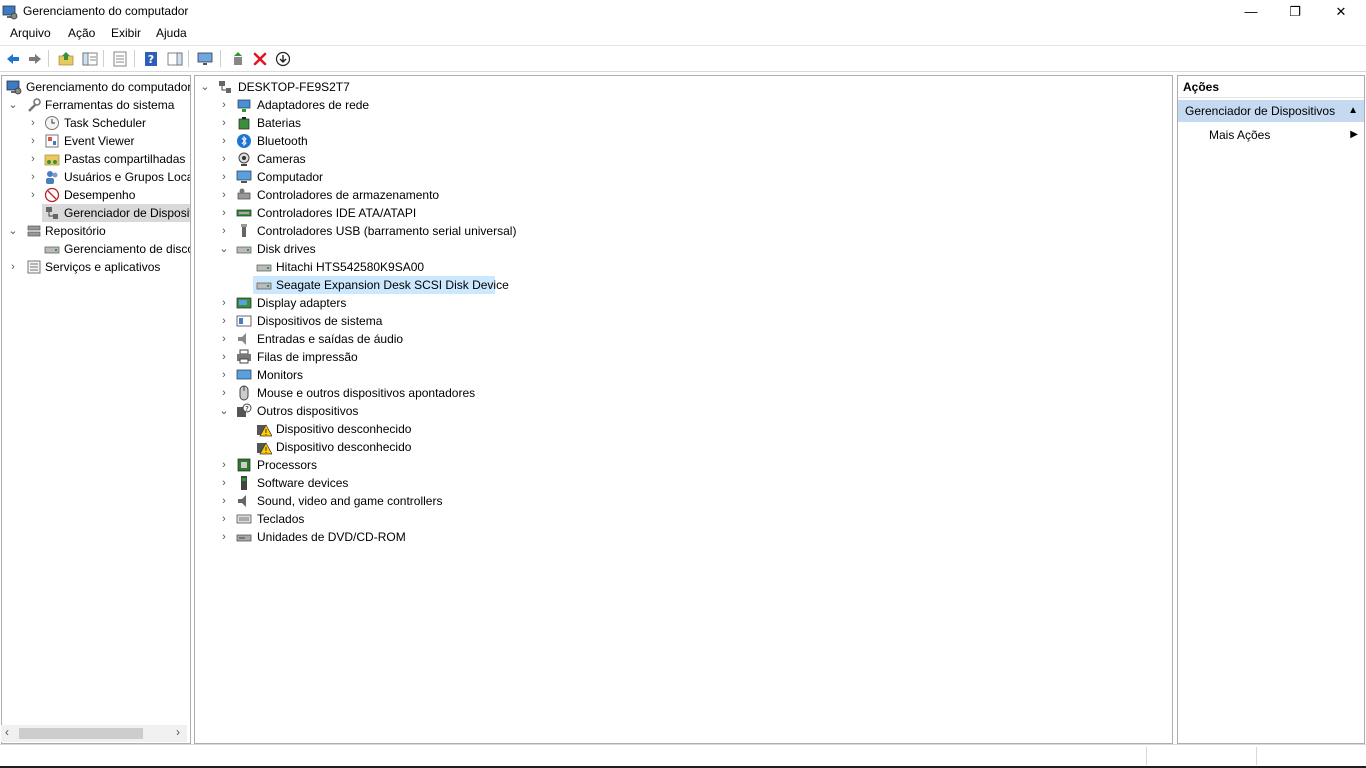  Describe the element at coordinates (81, 33) in the screenshot. I see `menu-acao: Ação` at that location.